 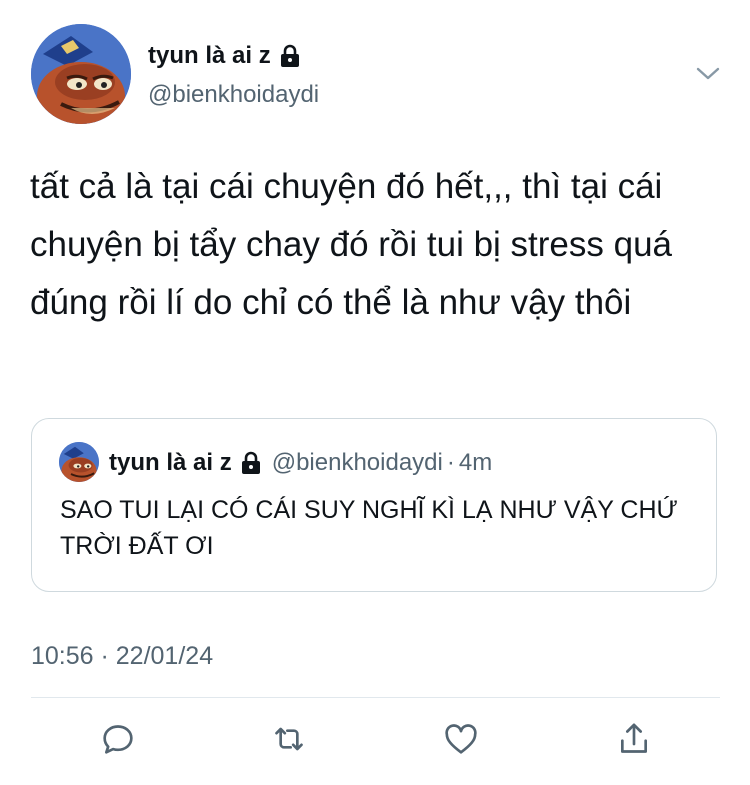 I want to click on quoted-author-name: tyun là ai z, so click(x=170, y=462).